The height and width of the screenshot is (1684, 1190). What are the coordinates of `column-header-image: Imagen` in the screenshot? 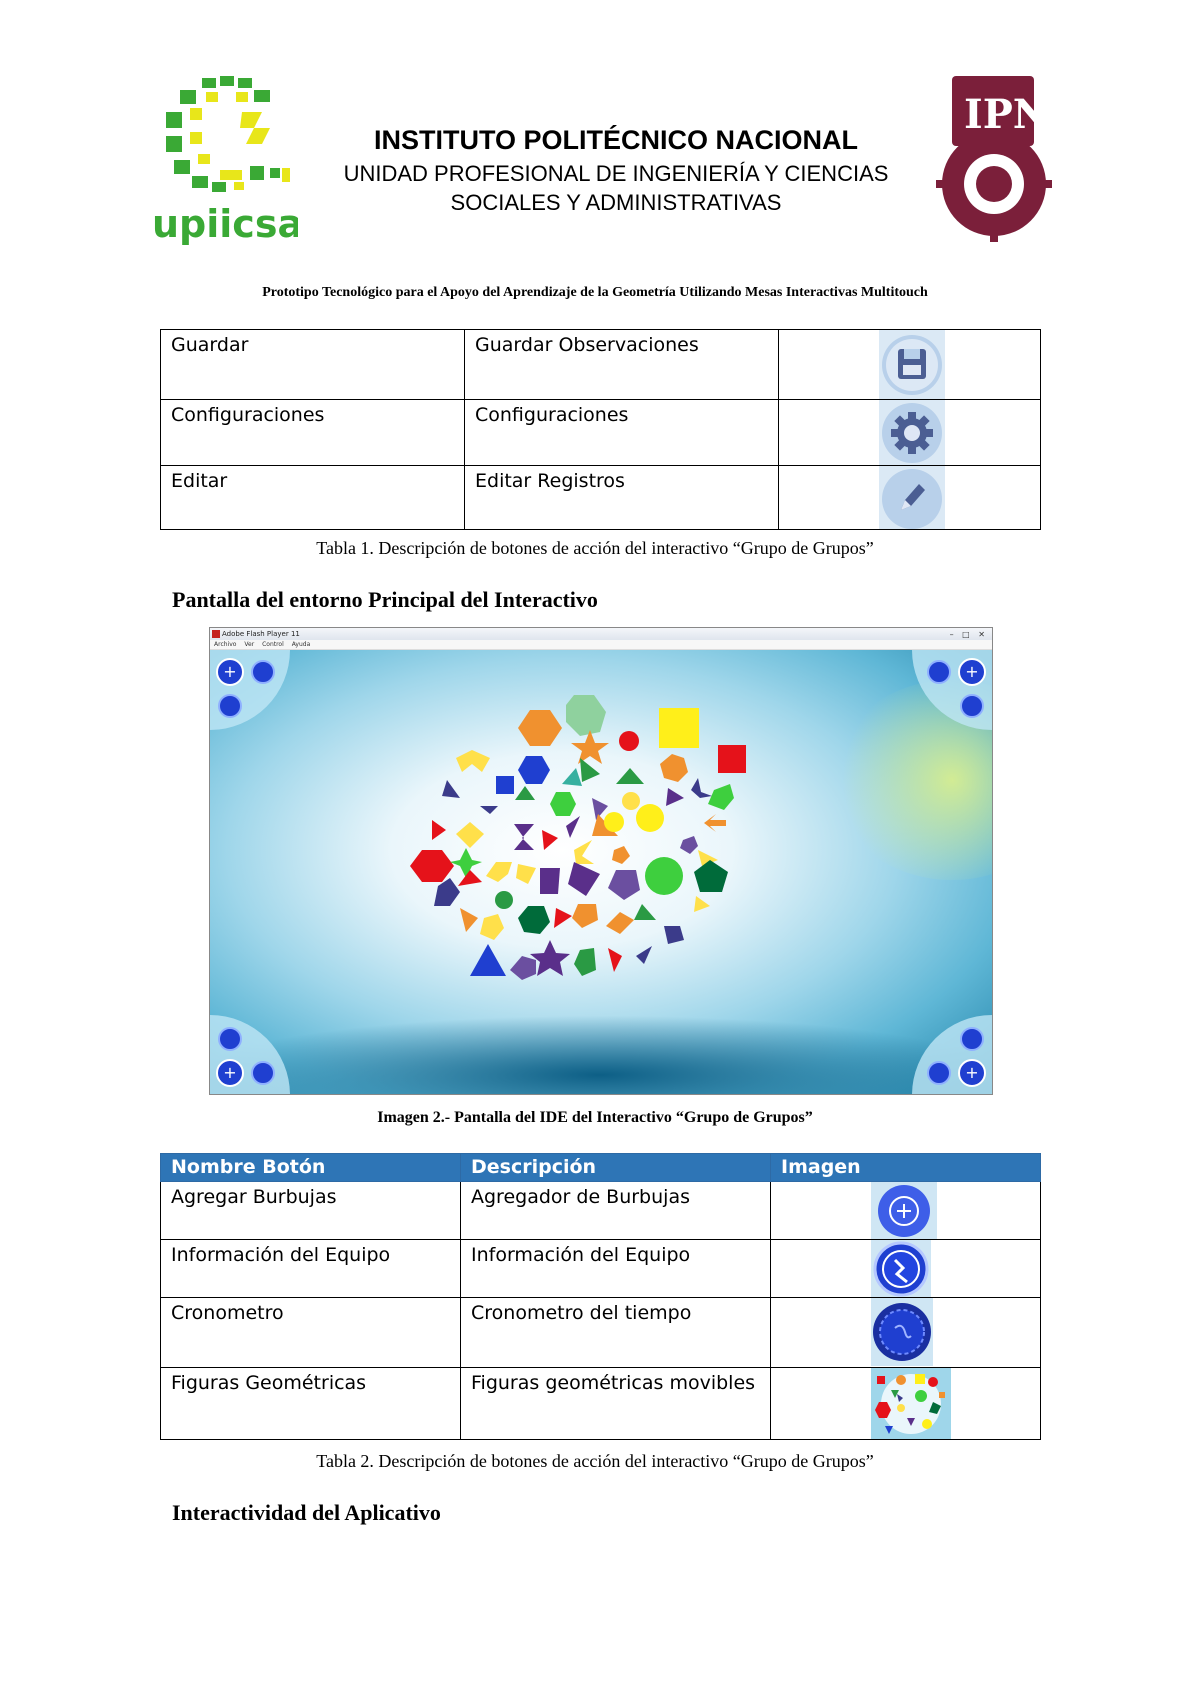 It's located at (905, 1167).